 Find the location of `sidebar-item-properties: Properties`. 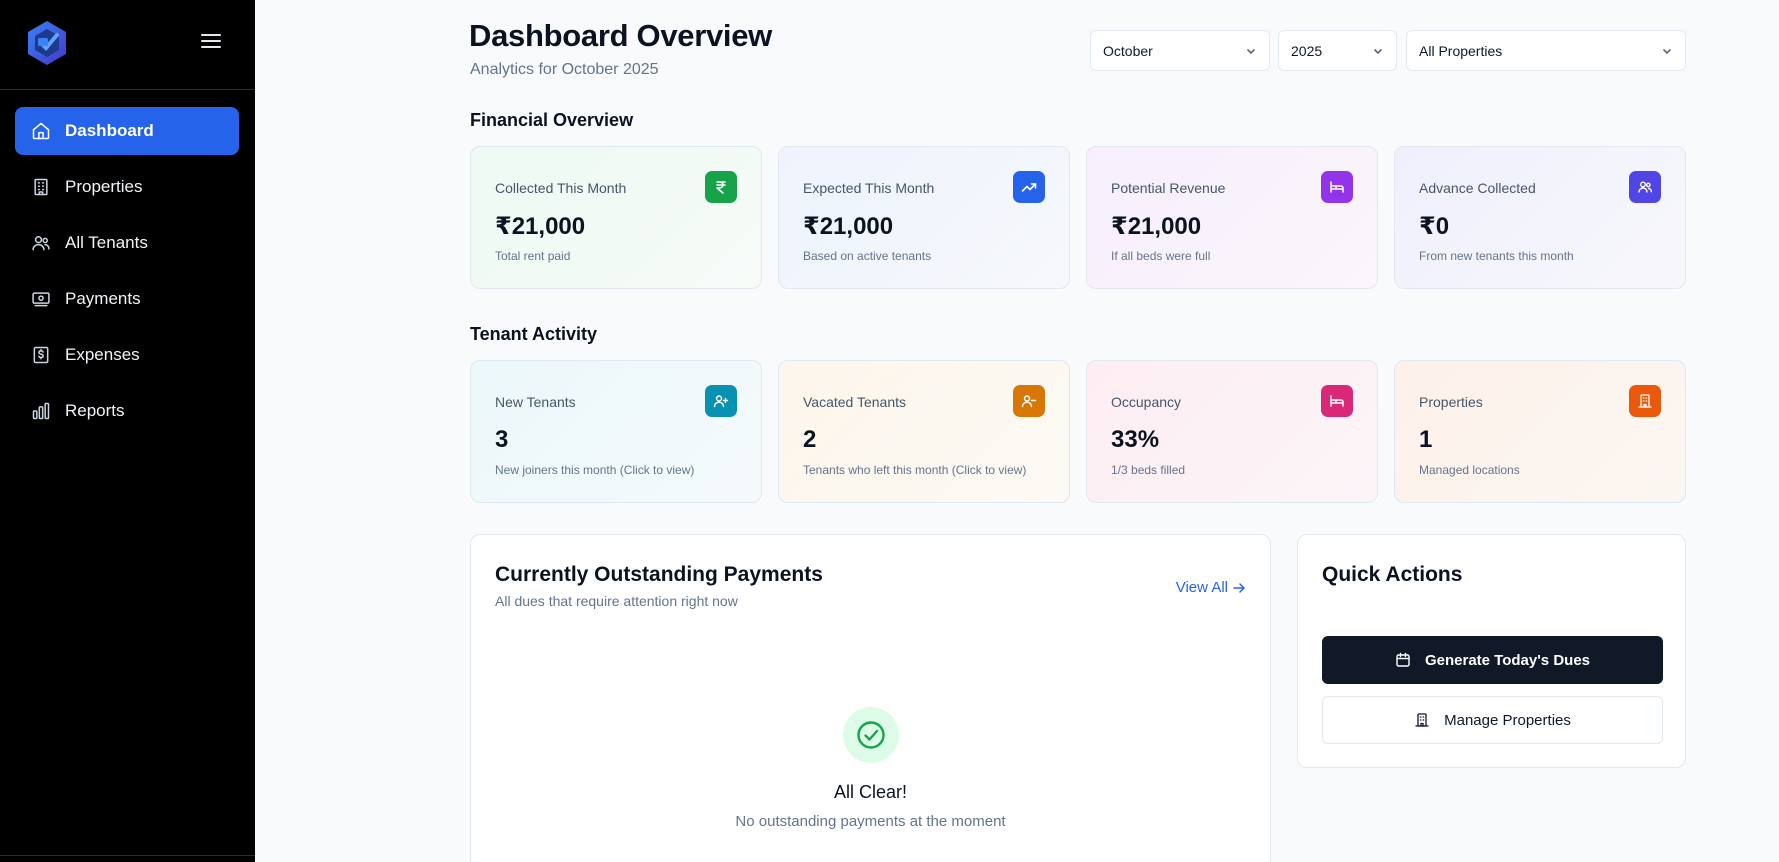

sidebar-item-properties: Properties is located at coordinates (127, 187).